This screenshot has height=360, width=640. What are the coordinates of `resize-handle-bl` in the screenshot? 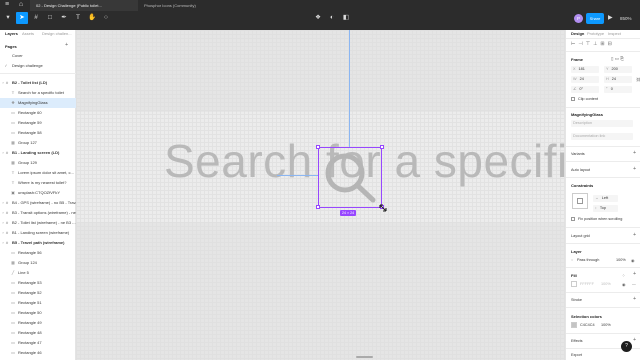 It's located at (318, 207).